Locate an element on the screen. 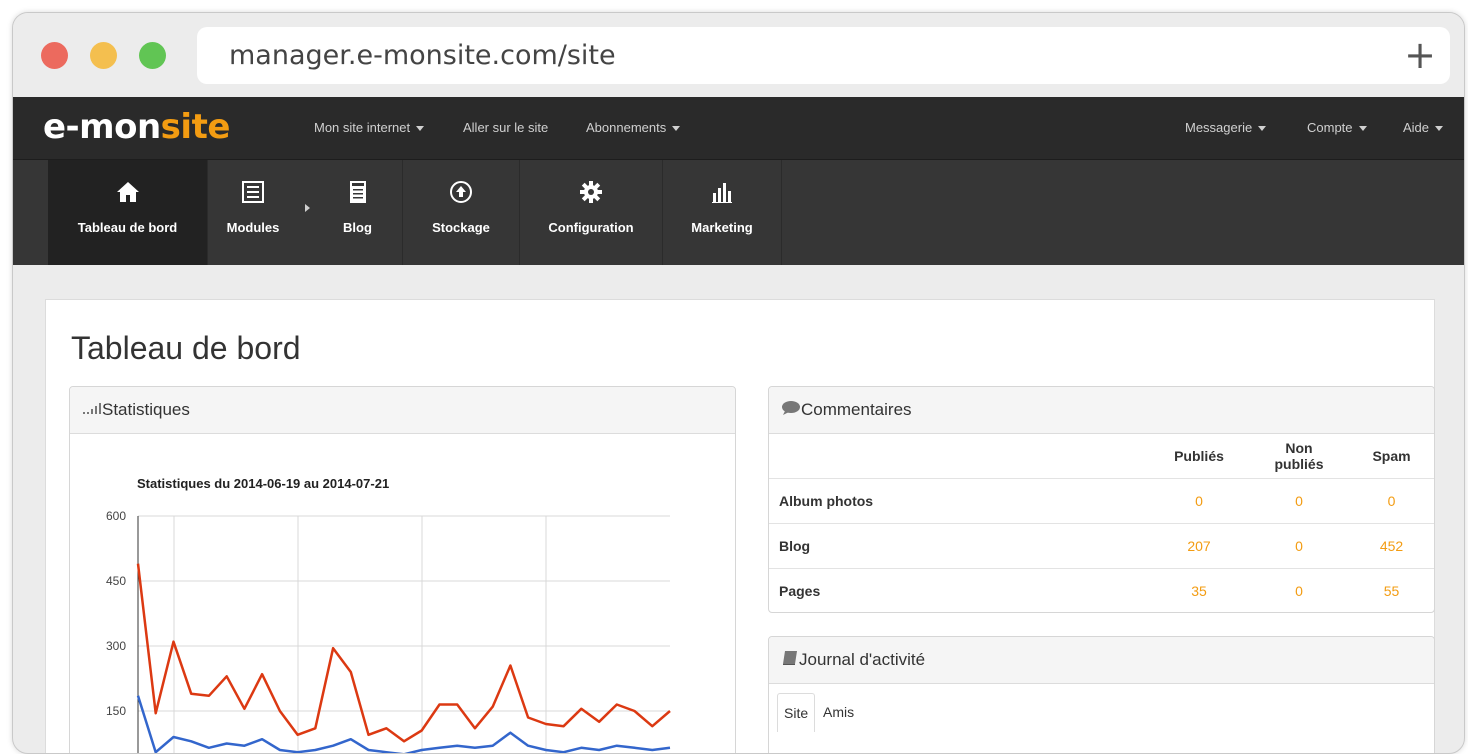 Image resolution: width=1468 pixels, height=754 pixels. new-tab-button: + is located at coordinates (1420, 55).